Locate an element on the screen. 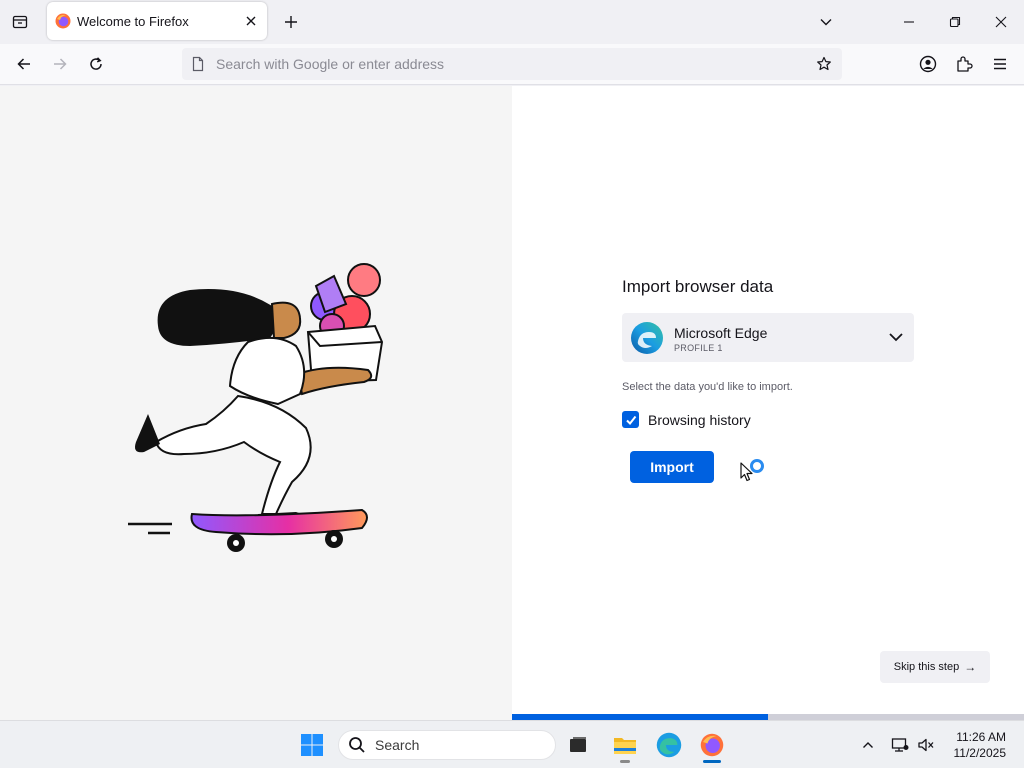  firefox-icon is located at coordinates (63, 21).